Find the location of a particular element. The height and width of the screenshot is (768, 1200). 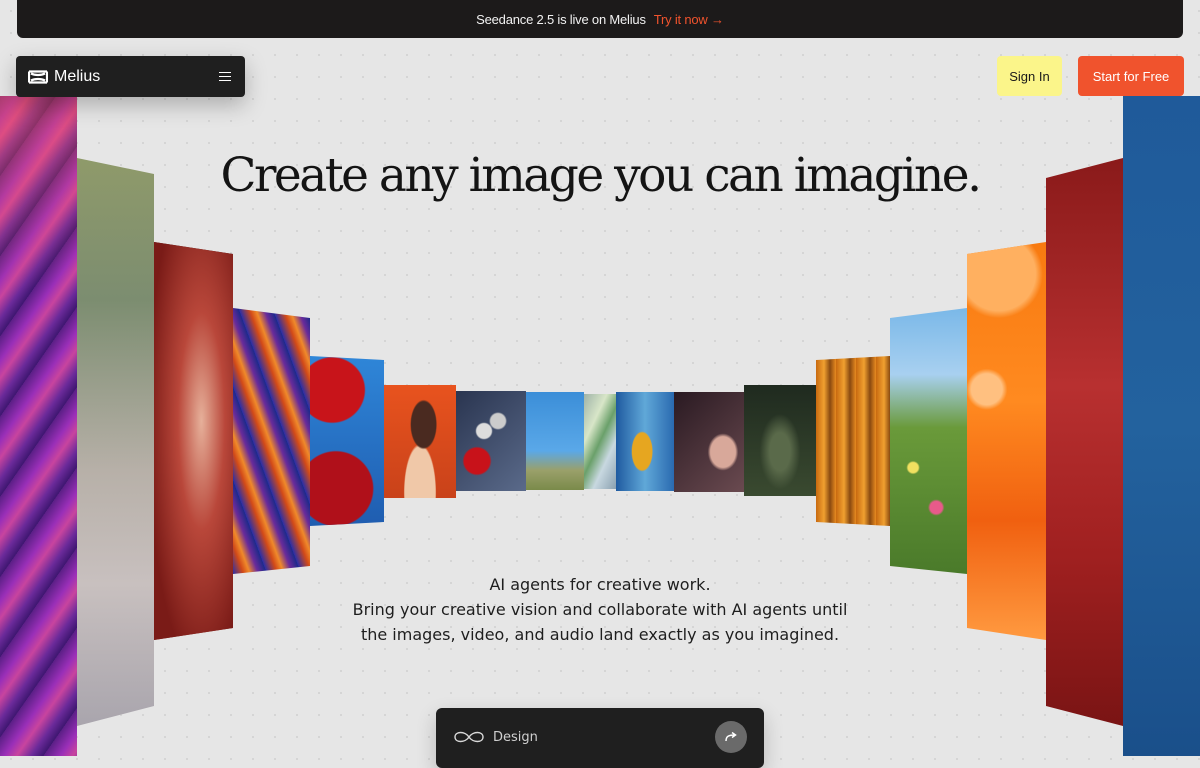

subtitle-line-1: AI agents for creative work. is located at coordinates (600, 584).